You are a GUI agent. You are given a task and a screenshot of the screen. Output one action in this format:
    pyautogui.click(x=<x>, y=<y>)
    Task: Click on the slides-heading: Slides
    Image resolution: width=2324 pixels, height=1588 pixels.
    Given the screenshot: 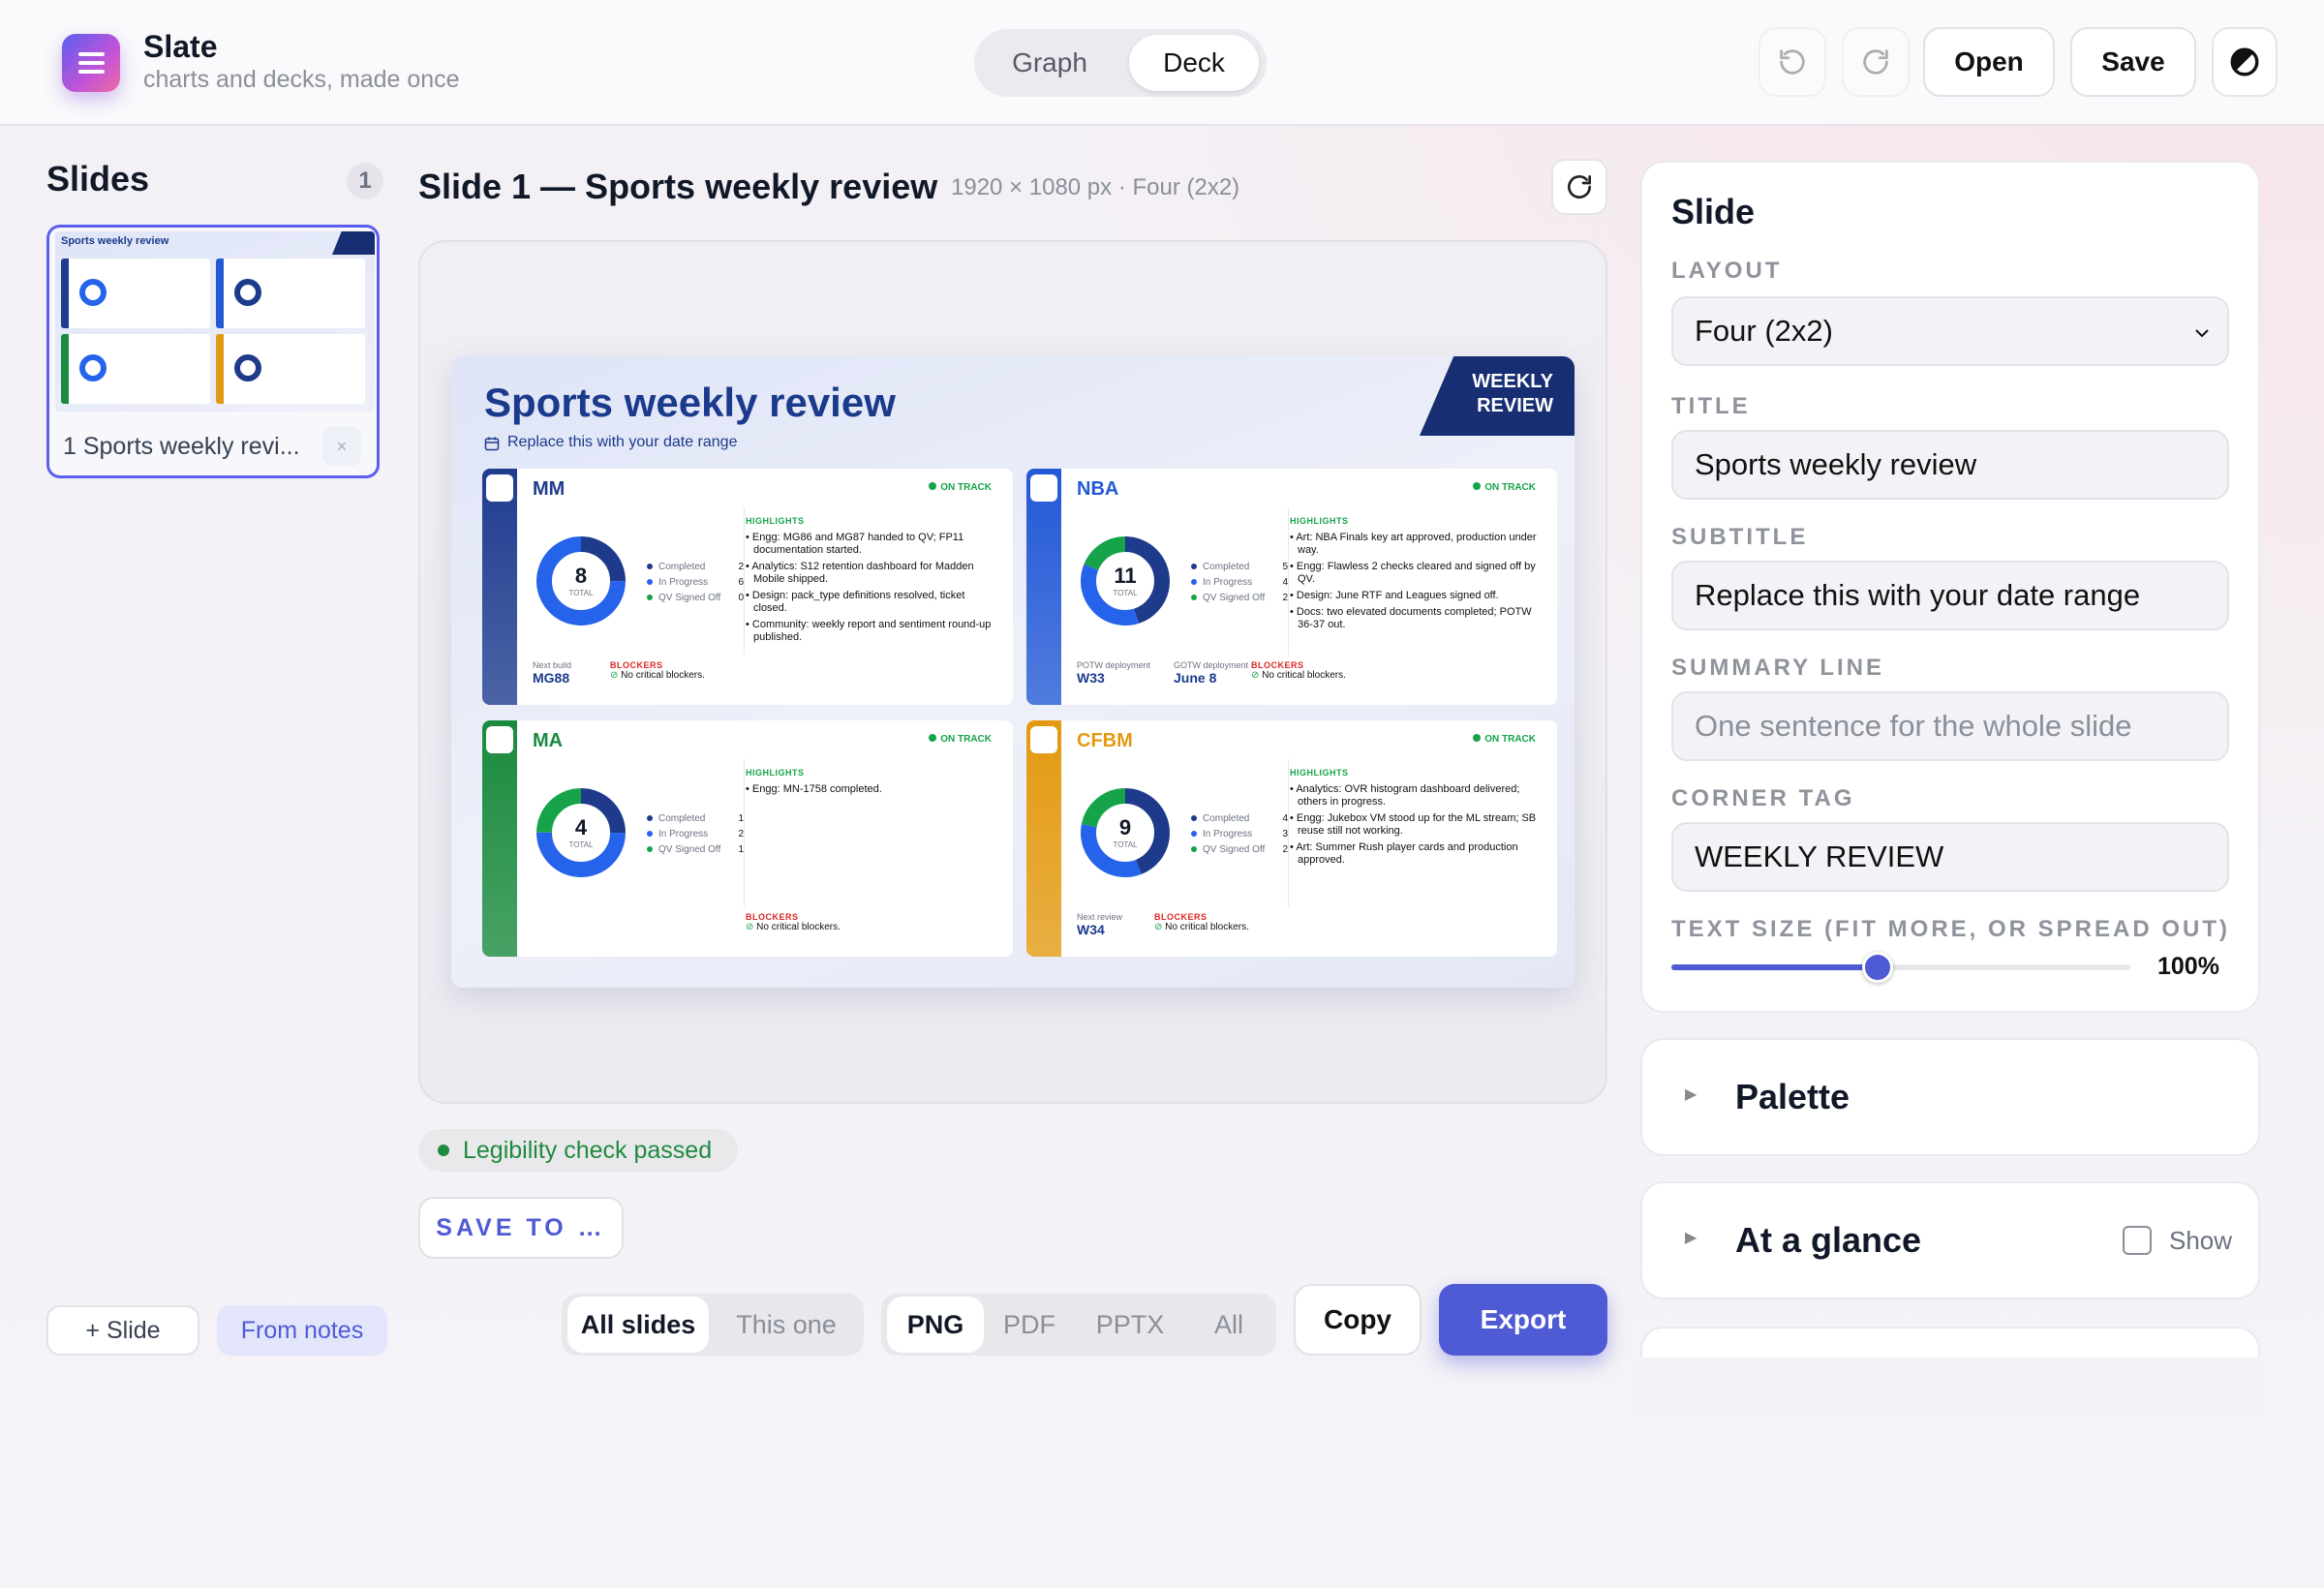 What is the action you would take?
    pyautogui.click(x=98, y=178)
    